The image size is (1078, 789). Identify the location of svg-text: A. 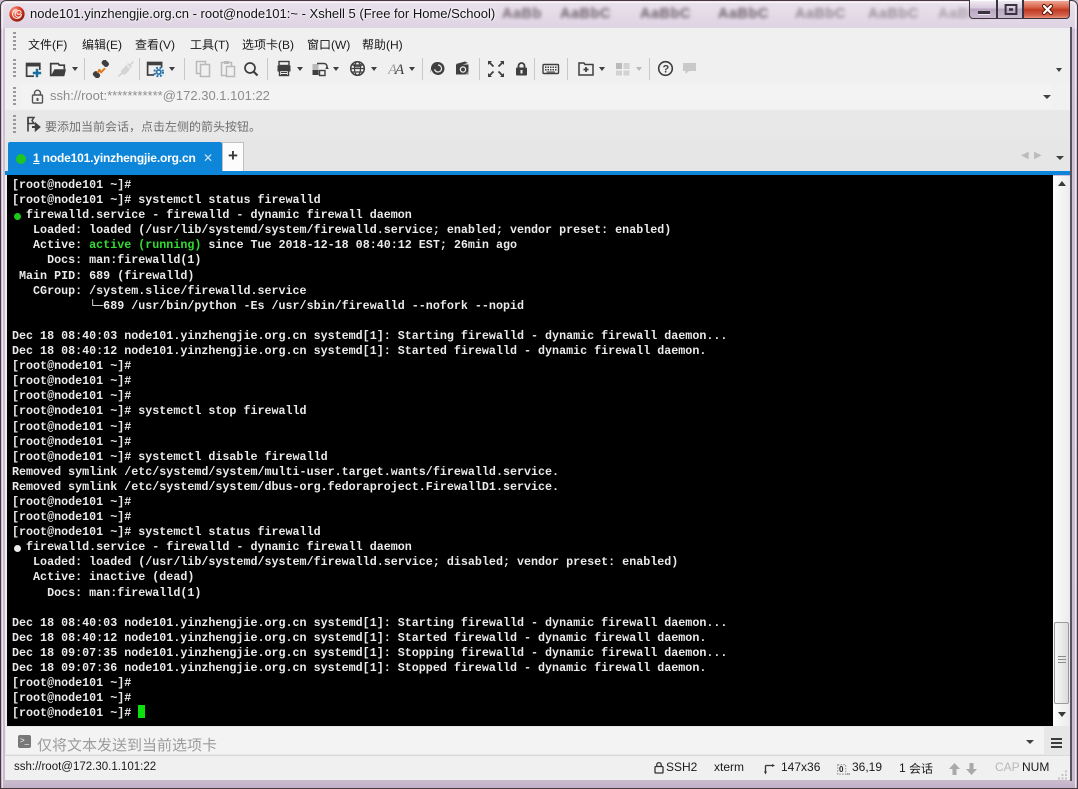
(399, 70).